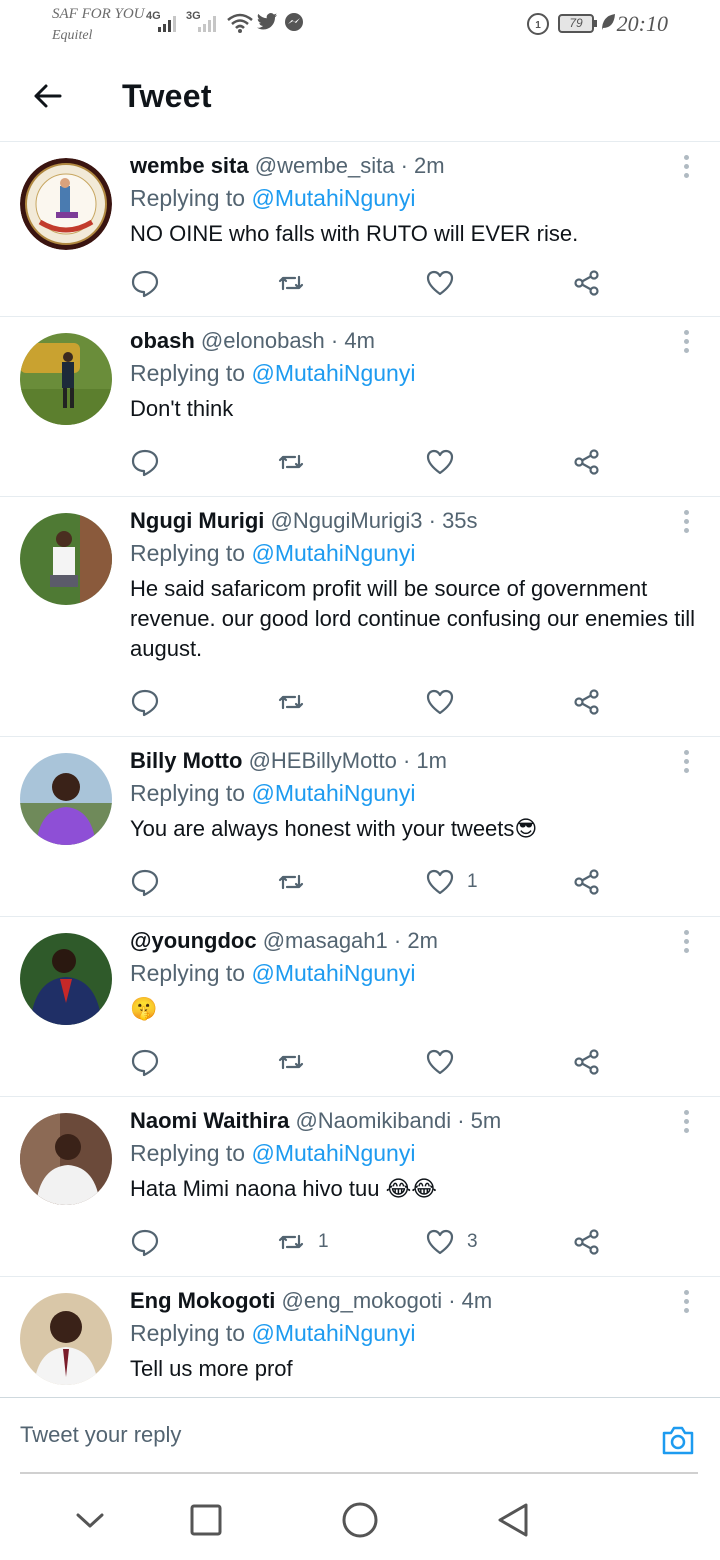 This screenshot has width=720, height=1560. Describe the element at coordinates (189, 165) in the screenshot. I see `author-name: wembe sita` at that location.